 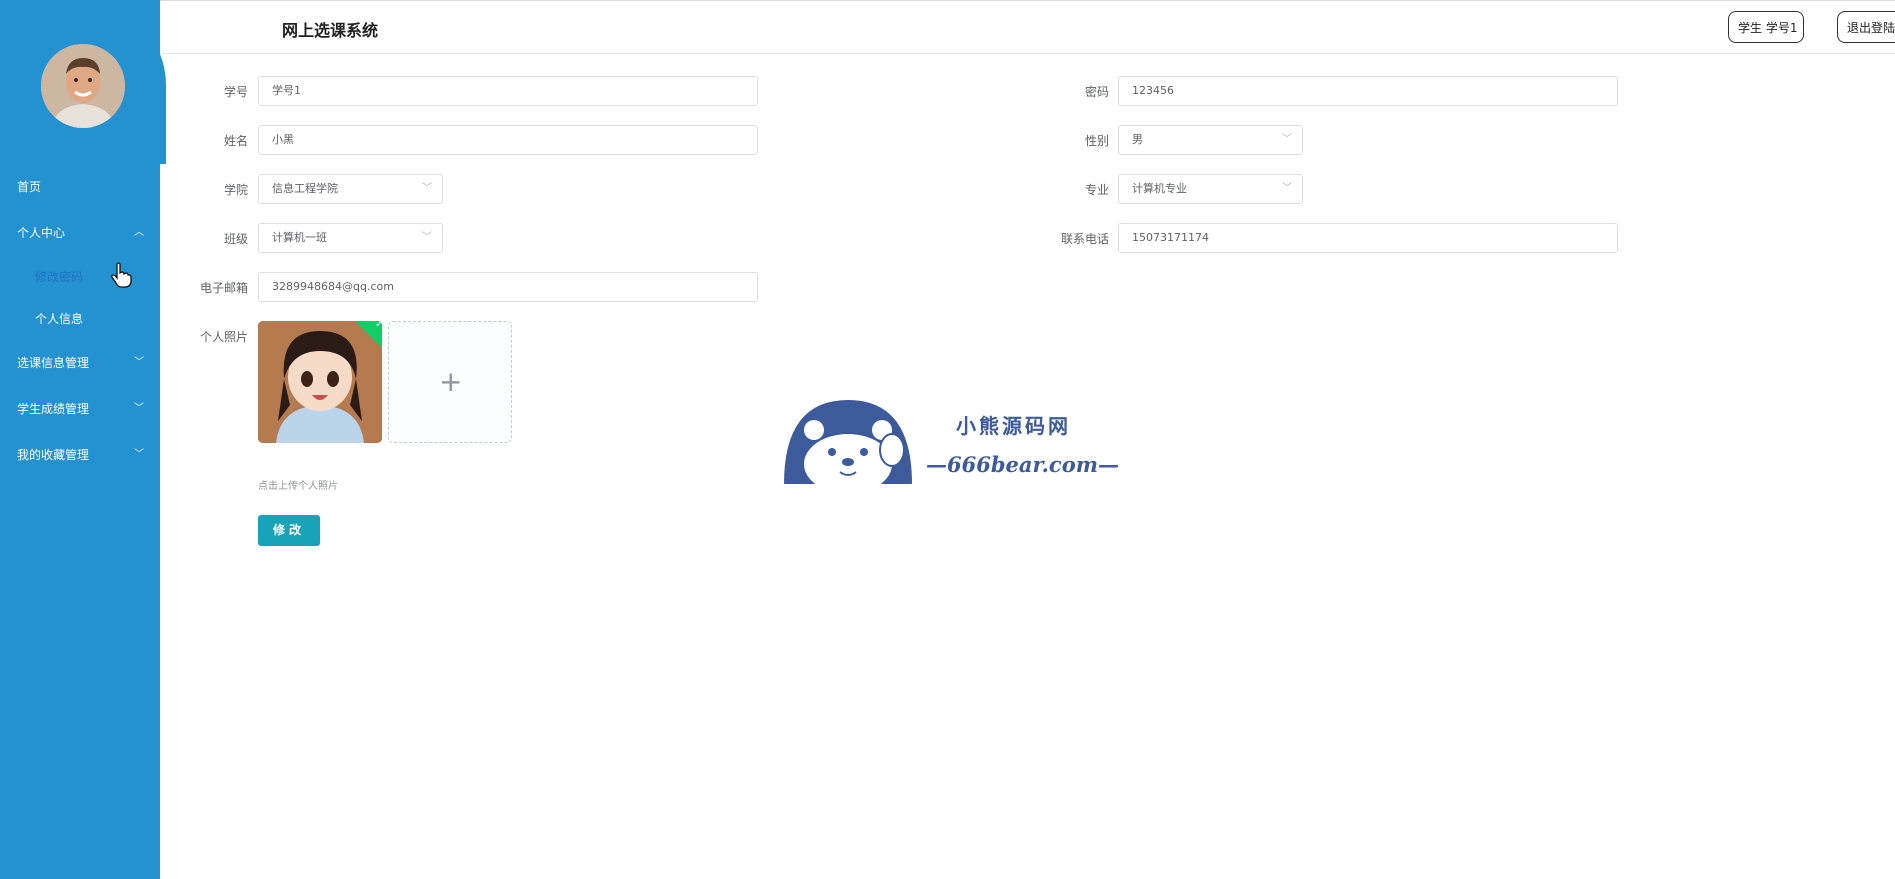 What do you see at coordinates (1096, 190) in the screenshot?
I see `major-label: 专业` at bounding box center [1096, 190].